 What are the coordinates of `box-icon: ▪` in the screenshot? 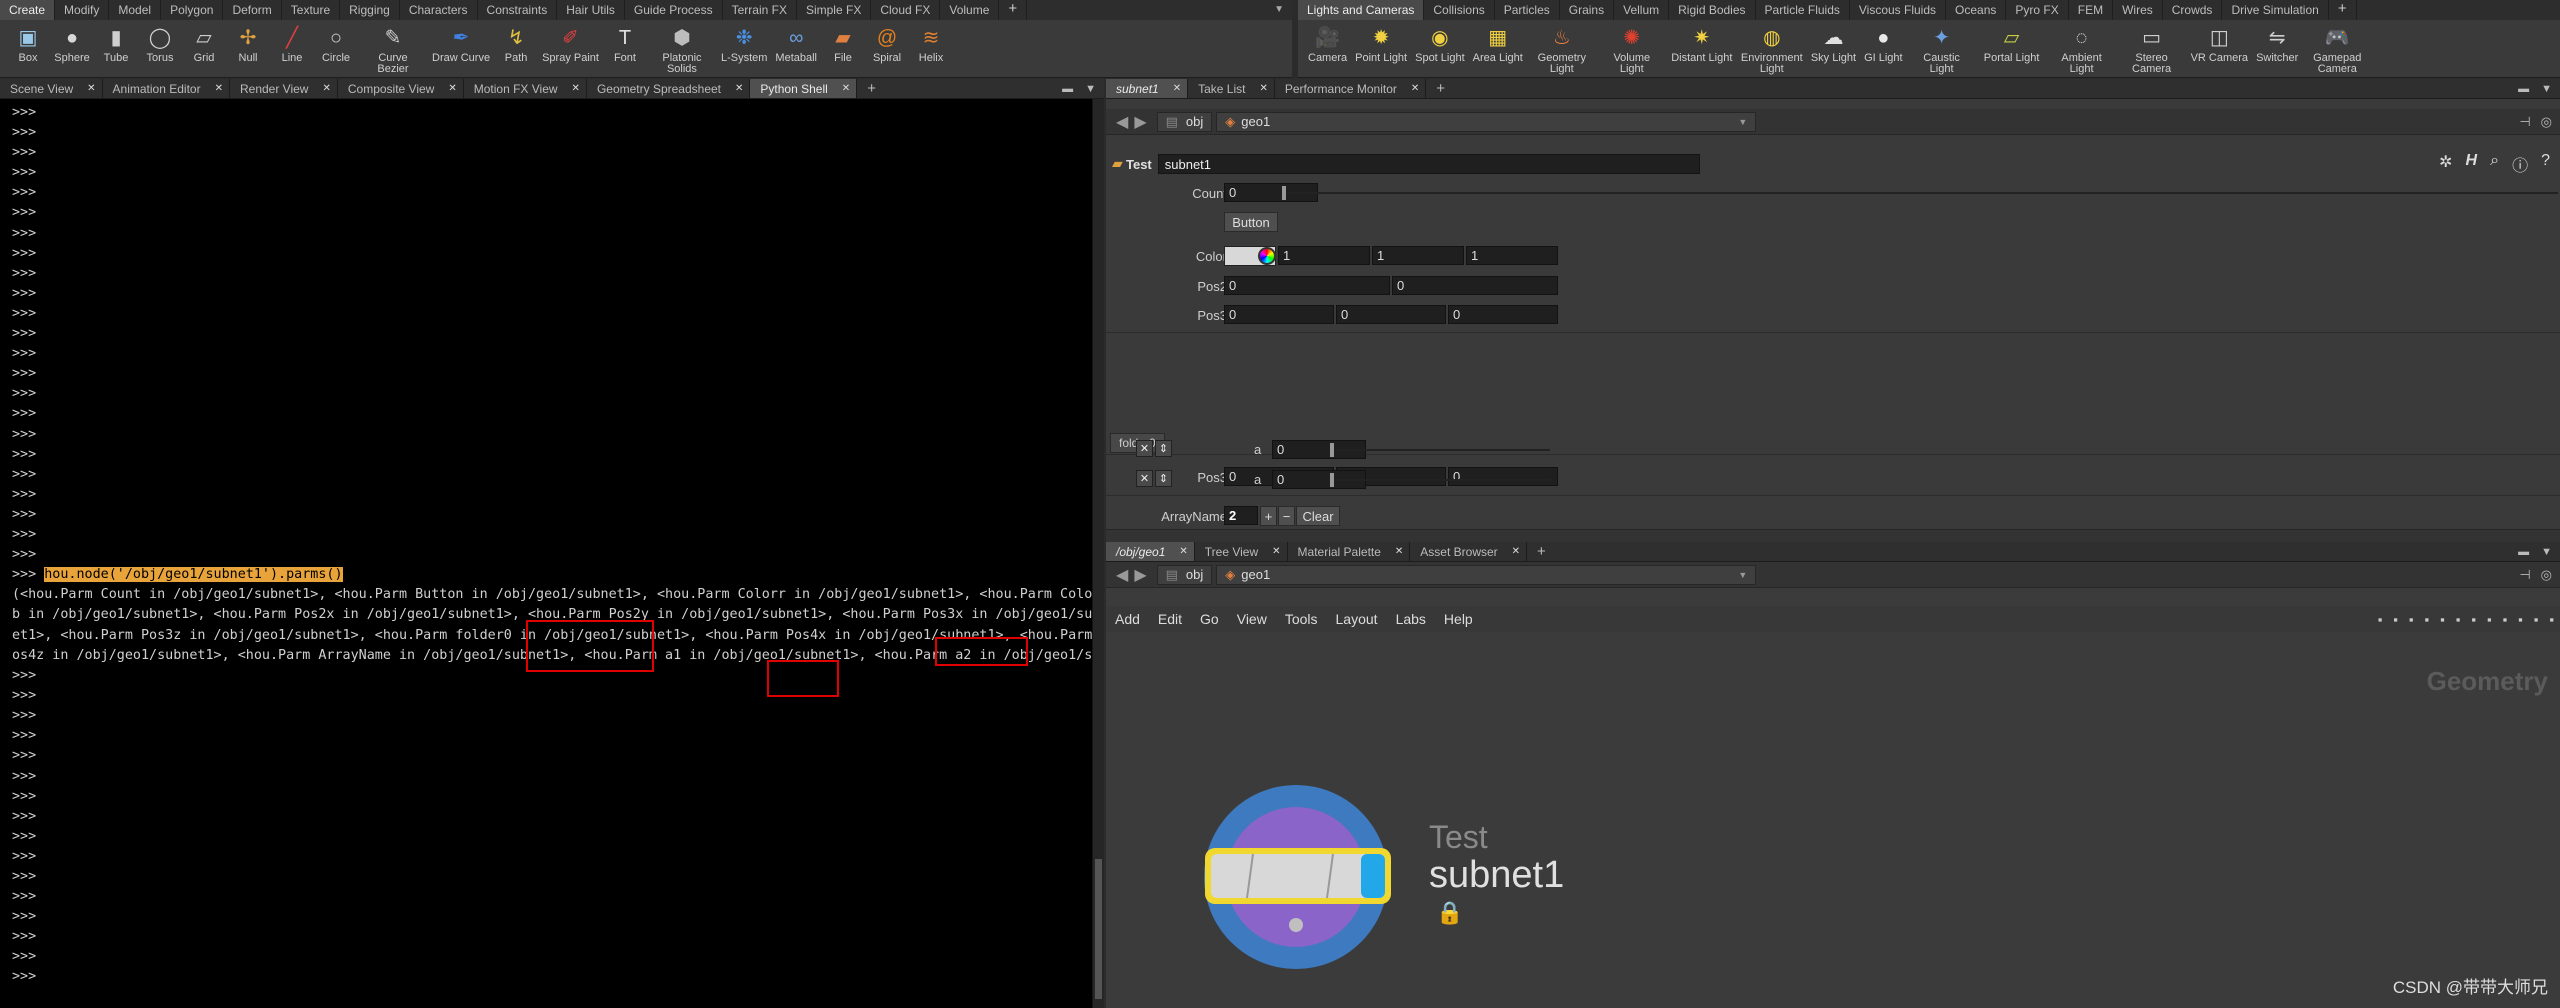 It's located at (2505, 619).